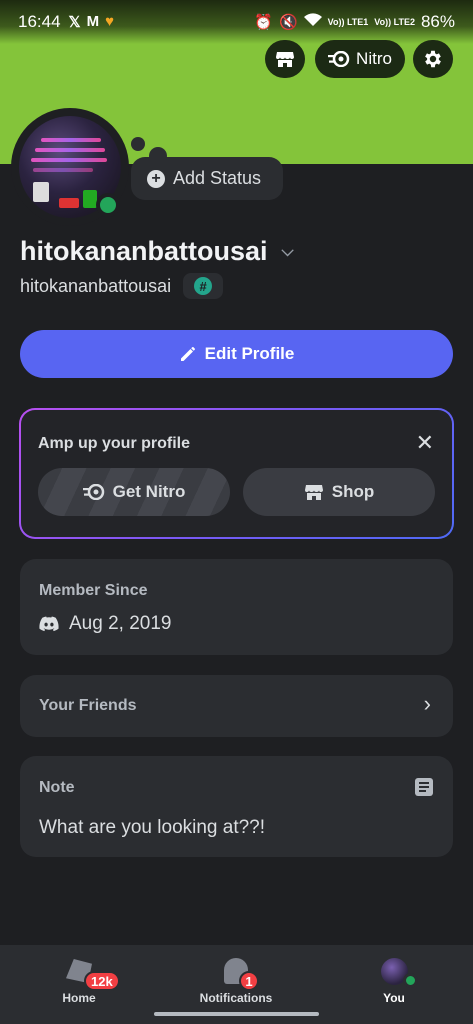 The height and width of the screenshot is (1024, 473). Describe the element at coordinates (348, 21) in the screenshot. I see `signal-lte1-icon: Vo)) LTE1` at that location.